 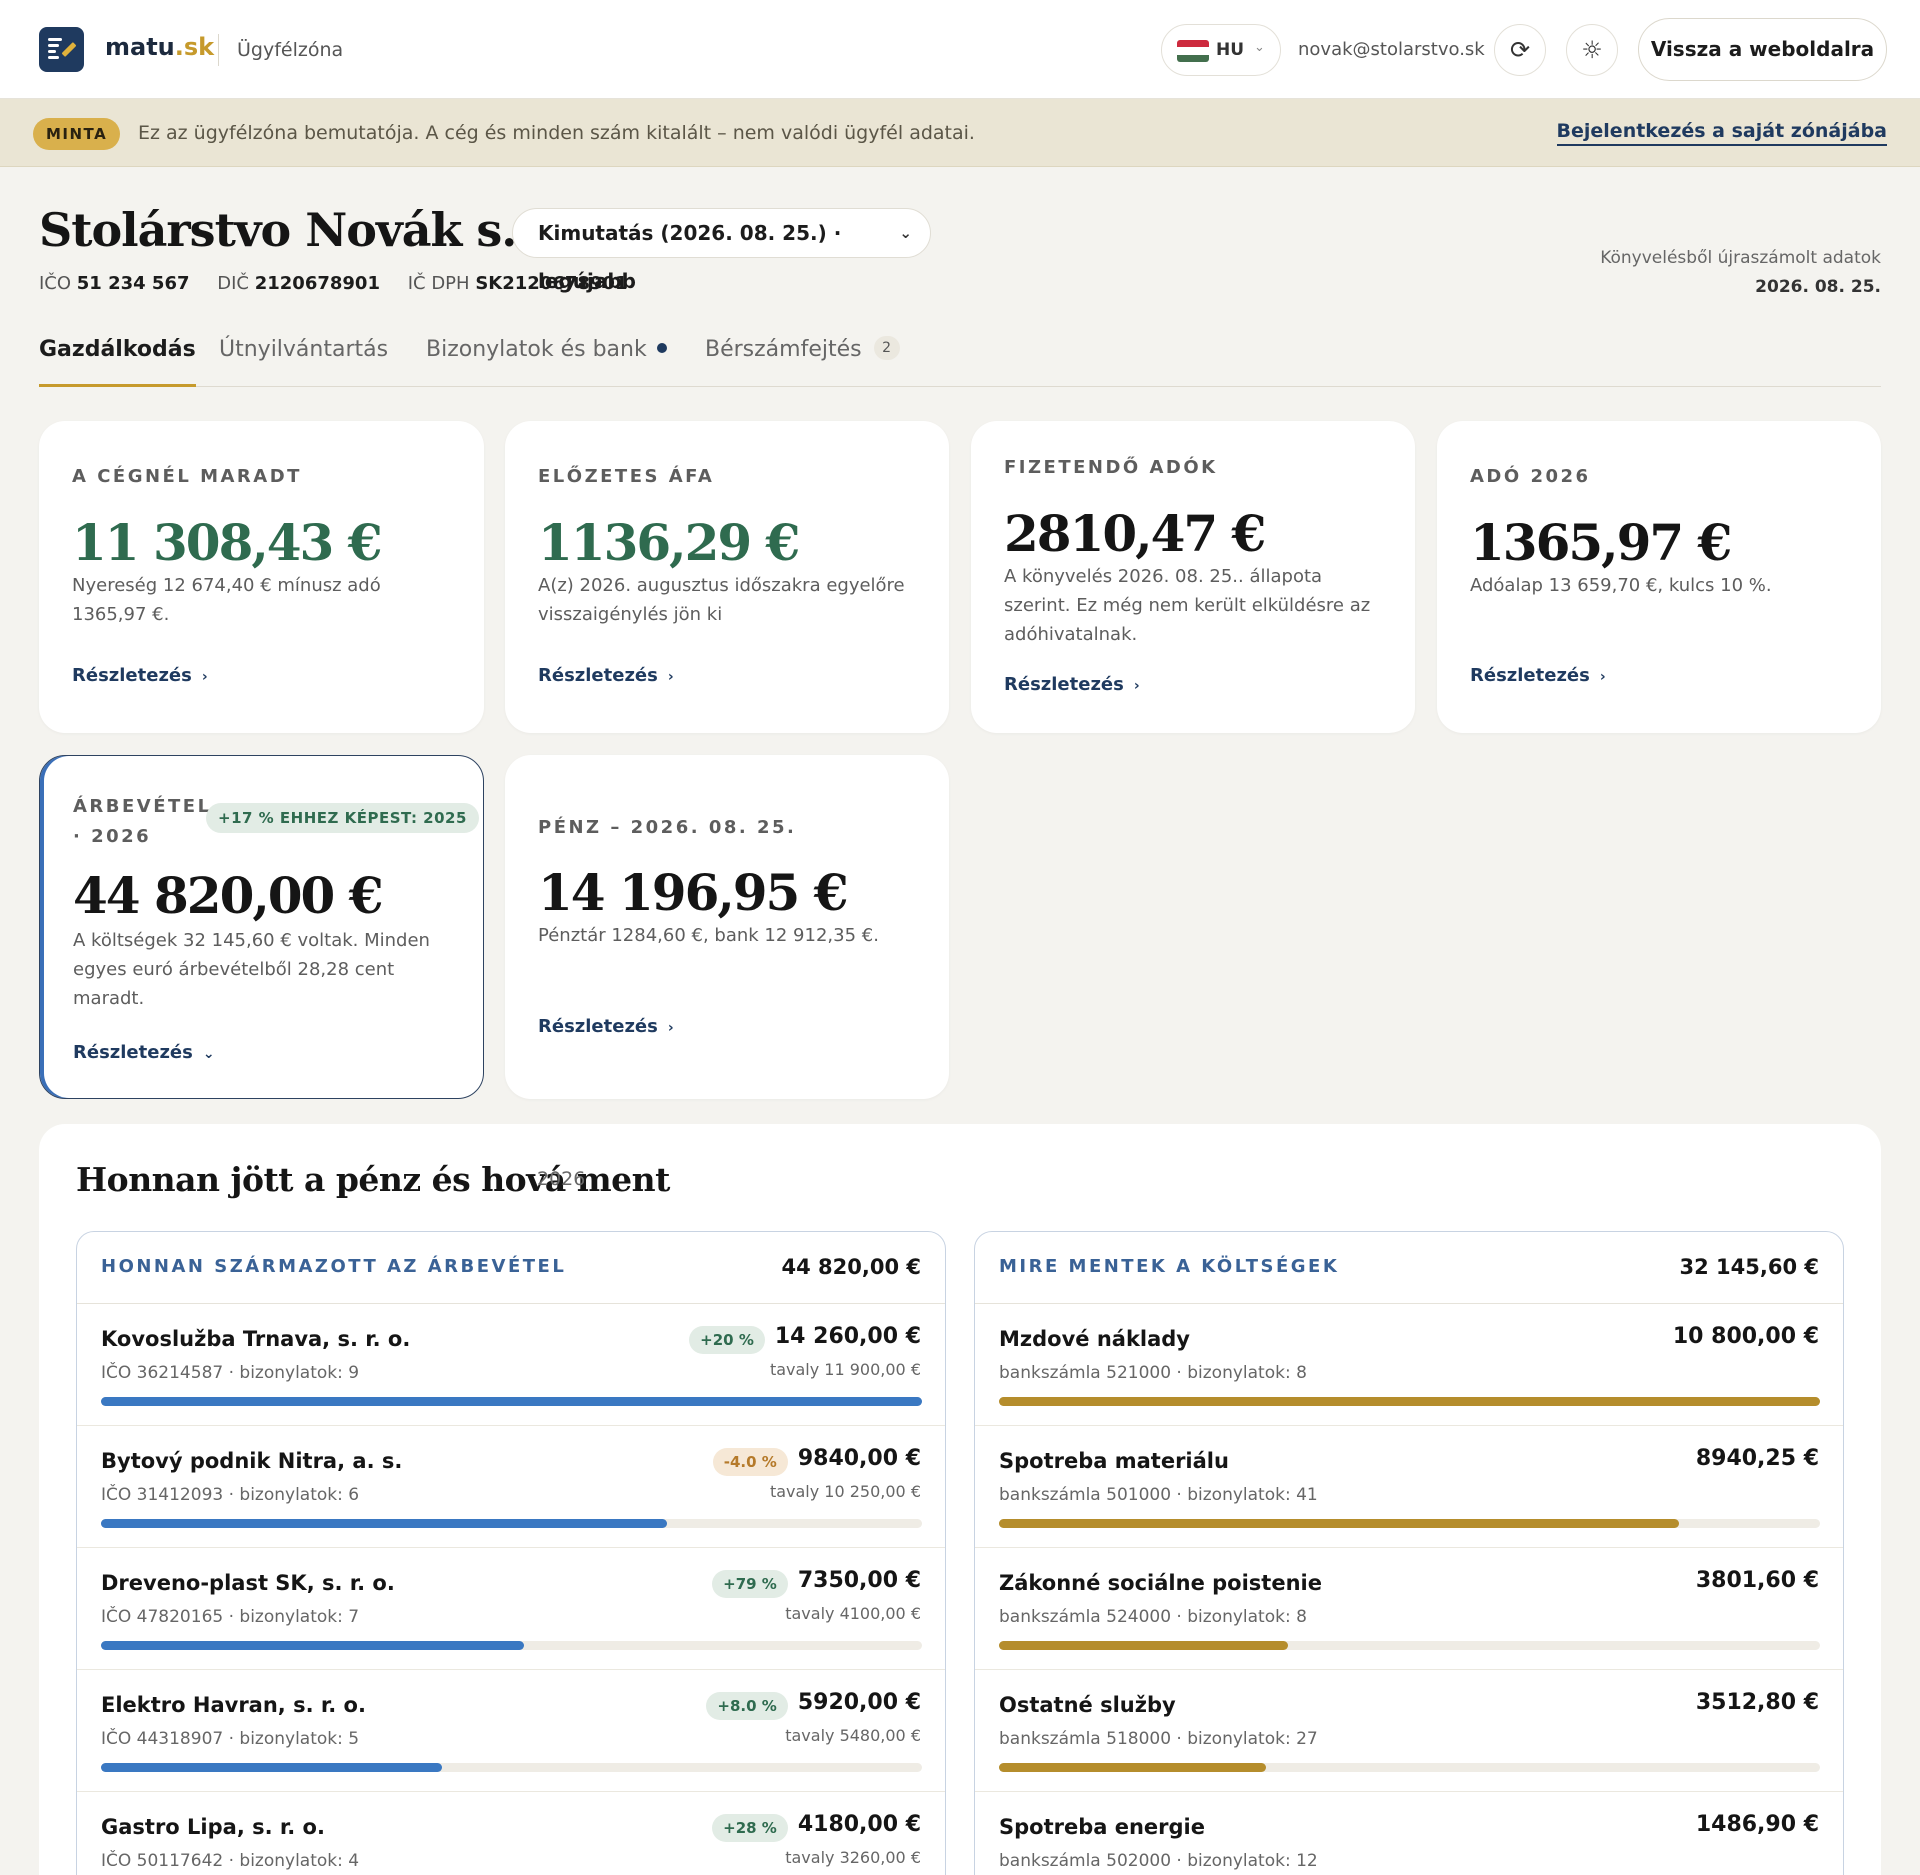 What do you see at coordinates (230, 1373) in the screenshot?
I see `row-meta: IČO 36214587 · bizonylatok: 9` at bounding box center [230, 1373].